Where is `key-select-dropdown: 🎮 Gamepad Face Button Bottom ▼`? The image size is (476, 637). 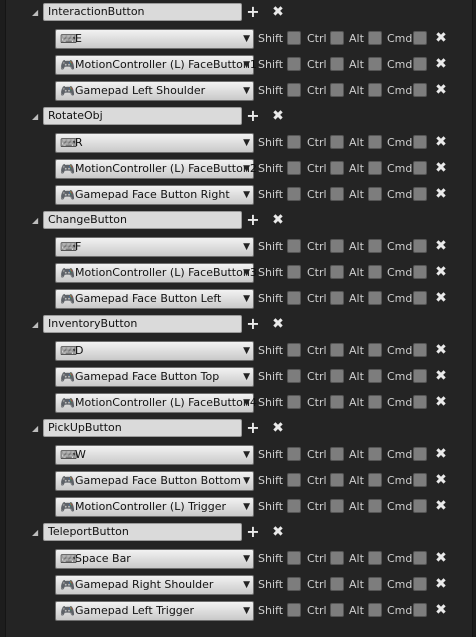
key-select-dropdown: 🎮 Gamepad Face Button Bottom ▼ is located at coordinates (154, 481).